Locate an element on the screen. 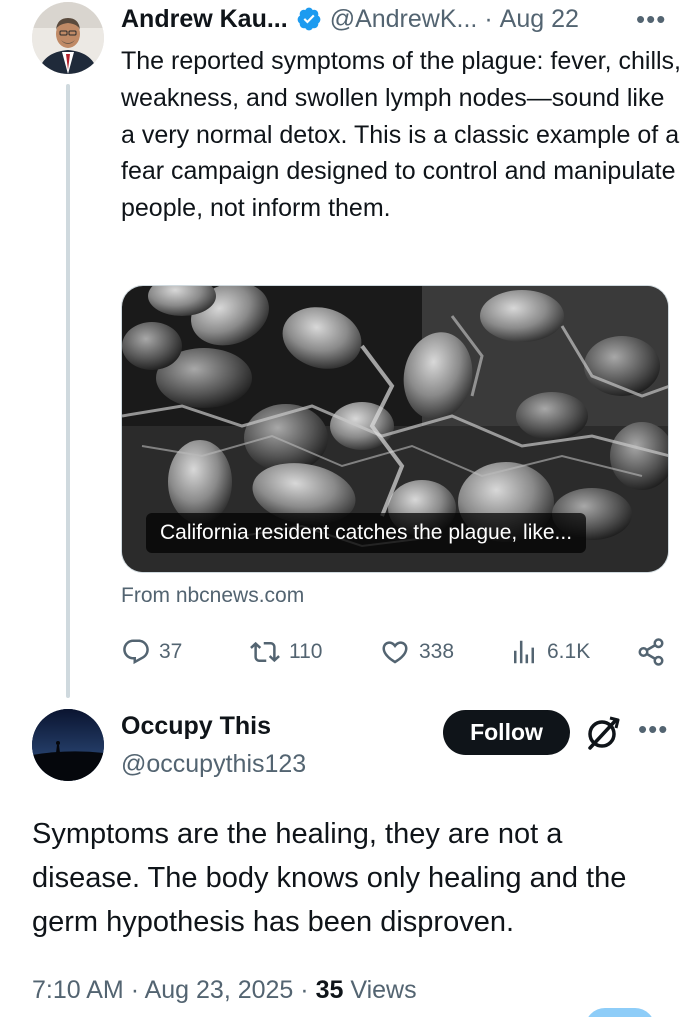 Image resolution: width=700 pixels, height=1017 pixels. reply-author-avatar is located at coordinates (68, 745).